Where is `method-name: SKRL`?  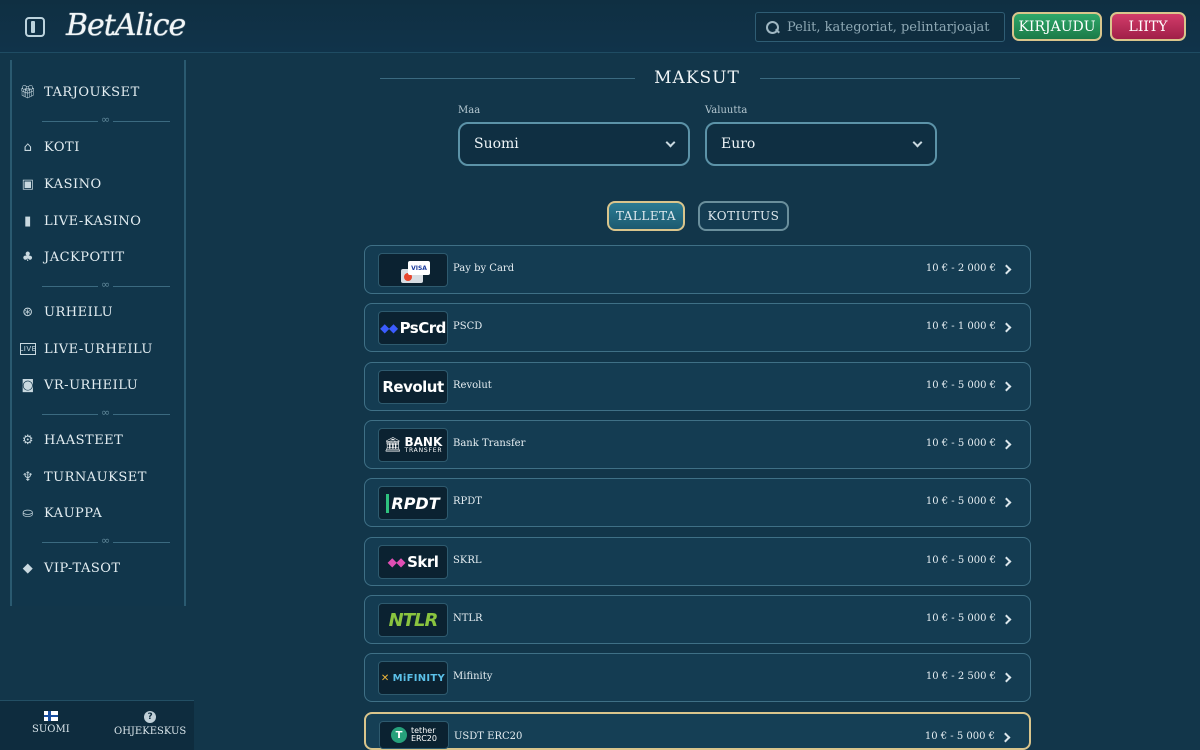 method-name: SKRL is located at coordinates (467, 560).